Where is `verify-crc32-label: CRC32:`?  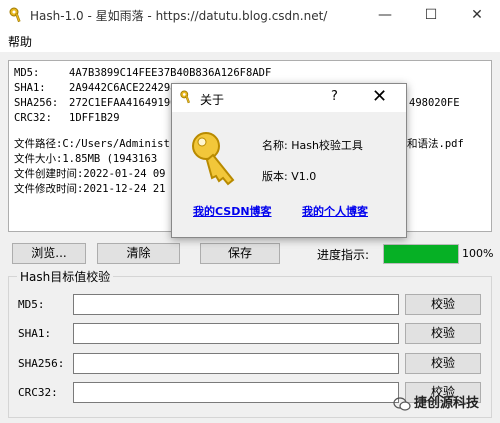 verify-crc32-label: CRC32: is located at coordinates (38, 392).